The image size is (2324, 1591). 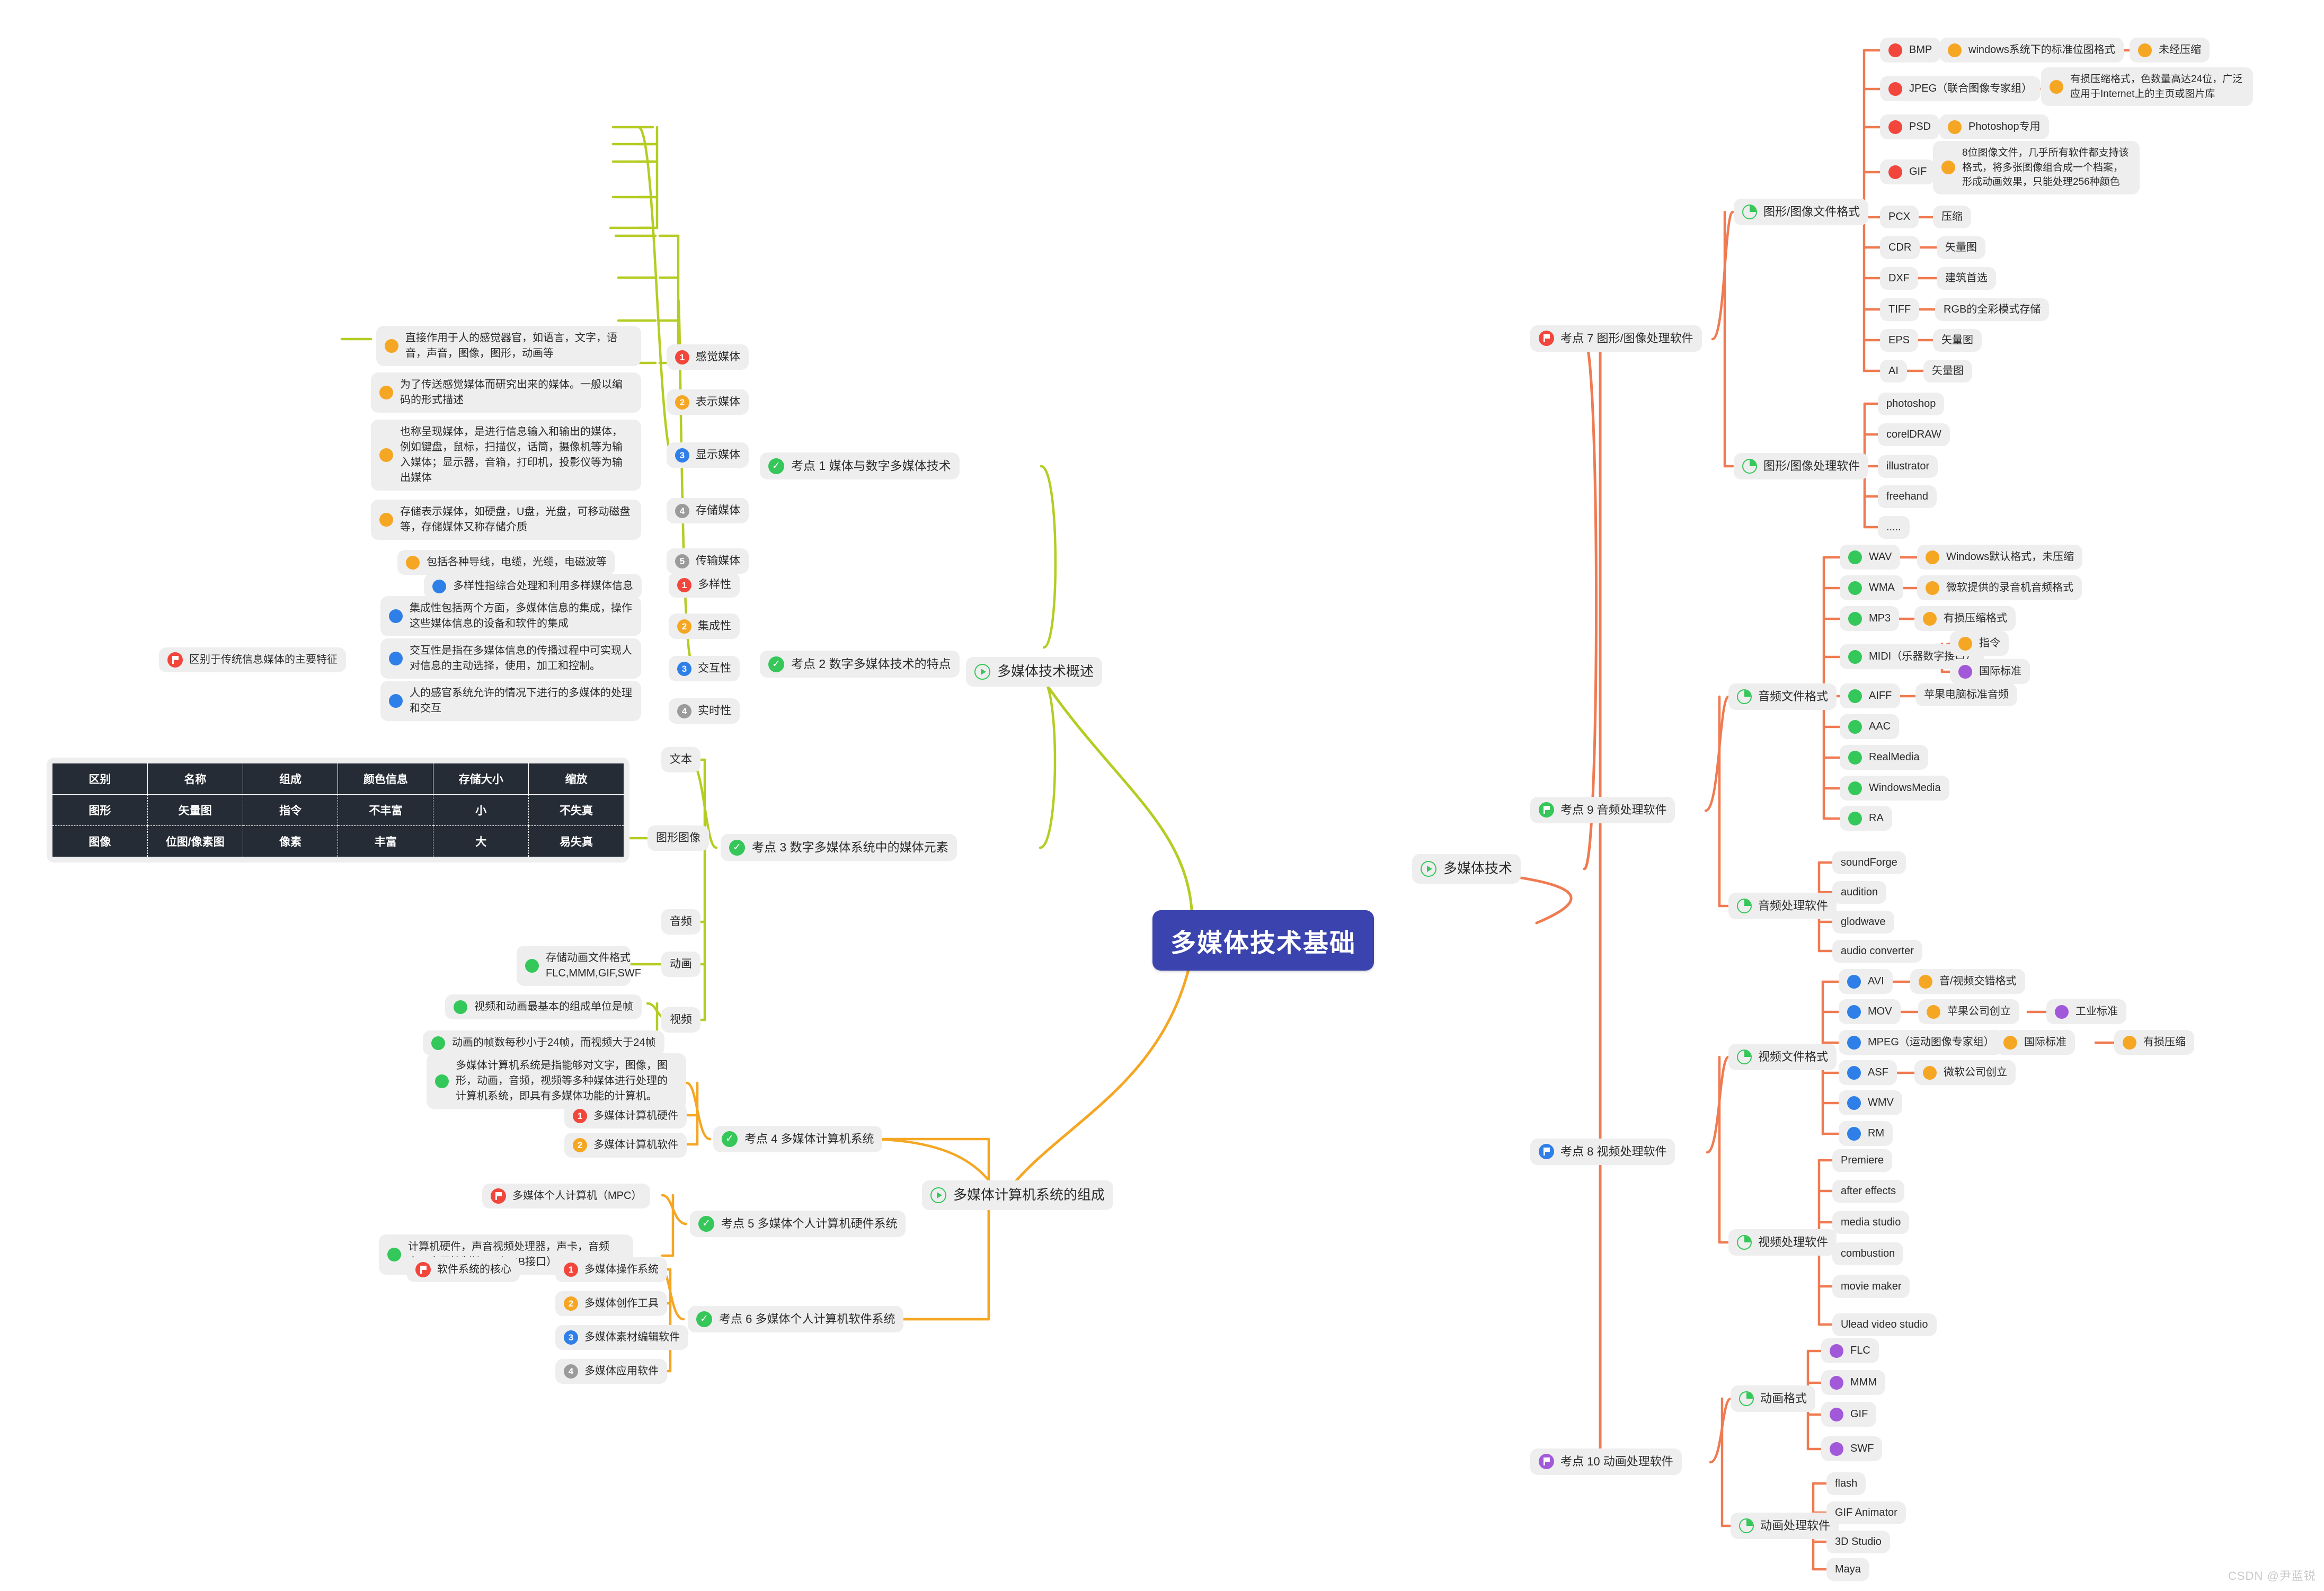 I want to click on afmt-wma: WMA, so click(x=1871, y=587).